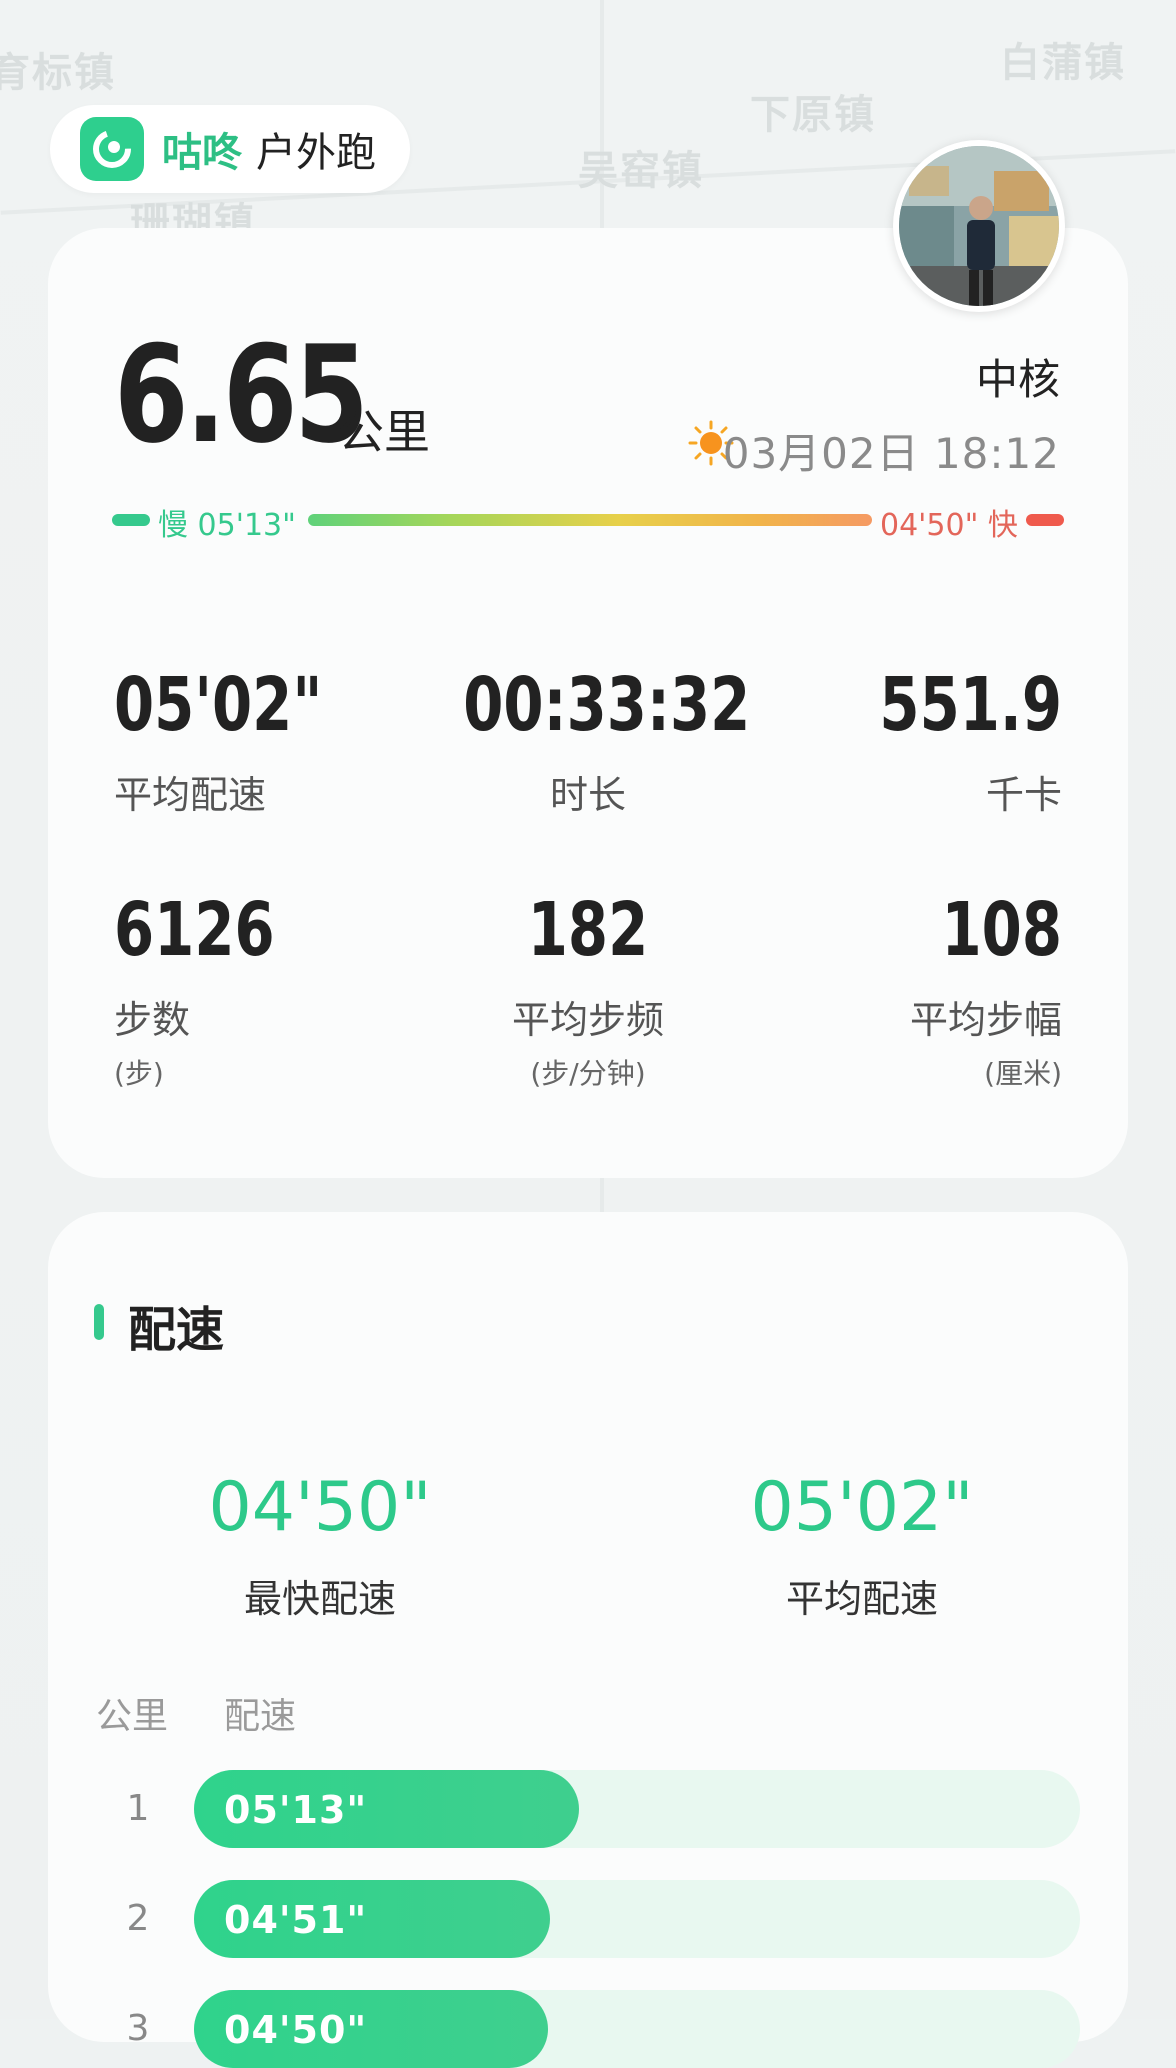  Describe the element at coordinates (985, 1020) in the screenshot. I see `stride-label: 平均步幅` at that location.